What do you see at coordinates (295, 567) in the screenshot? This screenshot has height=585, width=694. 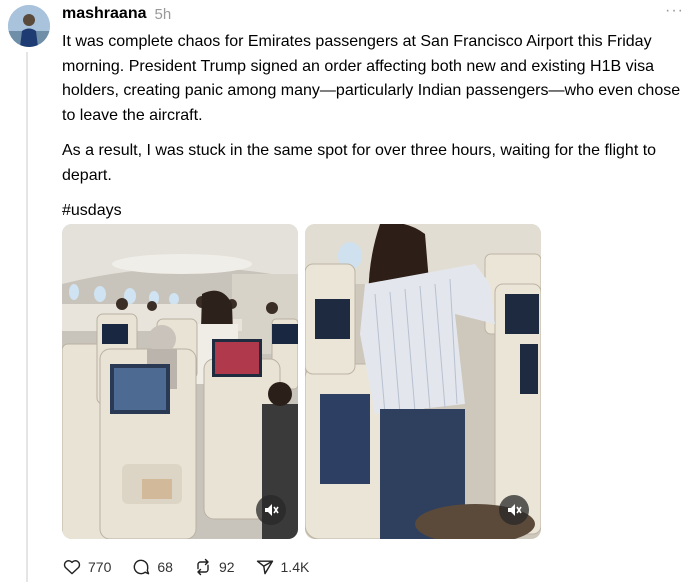 I see `share-count: 1.4K` at bounding box center [295, 567].